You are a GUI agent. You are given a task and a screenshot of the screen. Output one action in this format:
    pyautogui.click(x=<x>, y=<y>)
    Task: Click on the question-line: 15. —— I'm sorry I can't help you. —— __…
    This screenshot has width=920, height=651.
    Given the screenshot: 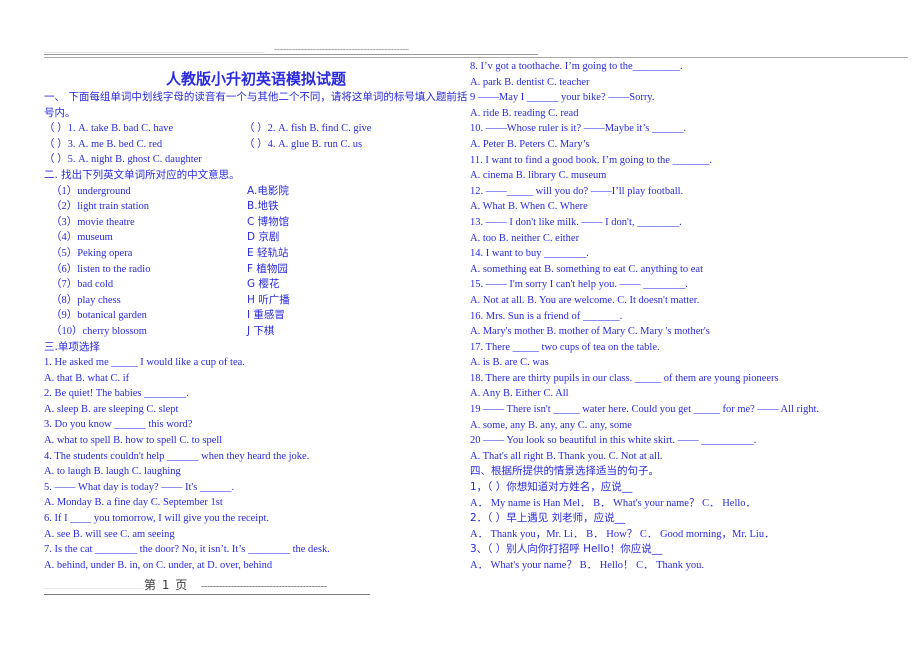 What is the action you would take?
    pyautogui.click(x=579, y=285)
    